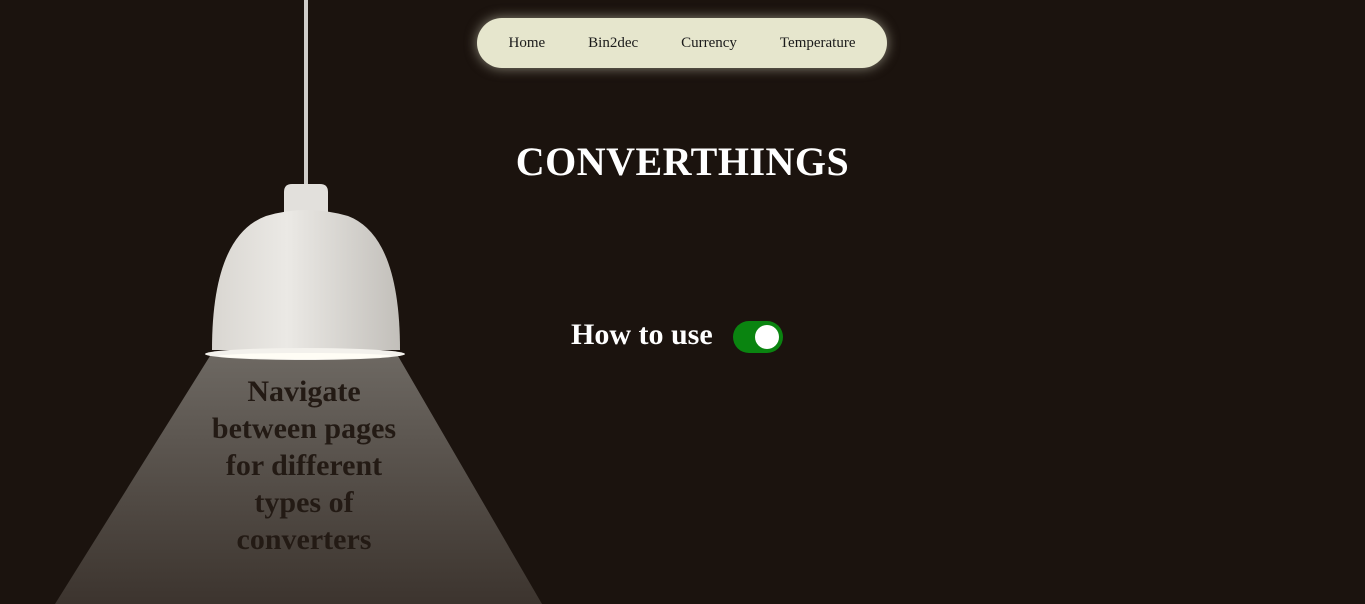 Image resolution: width=1365 pixels, height=604 pixels. What do you see at coordinates (526, 43) in the screenshot?
I see `nav-item-home: Home` at bounding box center [526, 43].